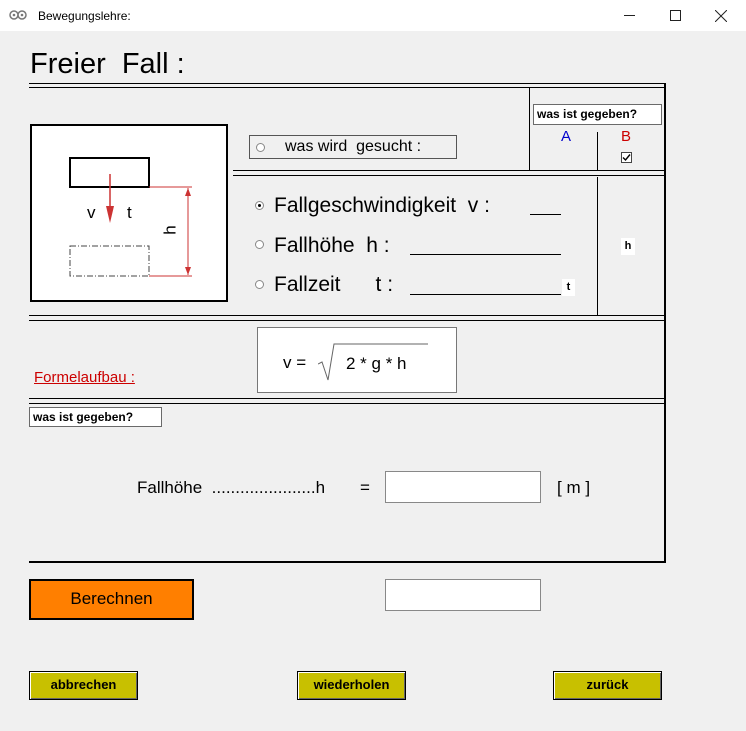 The height and width of the screenshot is (731, 746). What do you see at coordinates (382, 206) in the screenshot?
I see `option-velocity: Fallgeschwindigkeit v :` at bounding box center [382, 206].